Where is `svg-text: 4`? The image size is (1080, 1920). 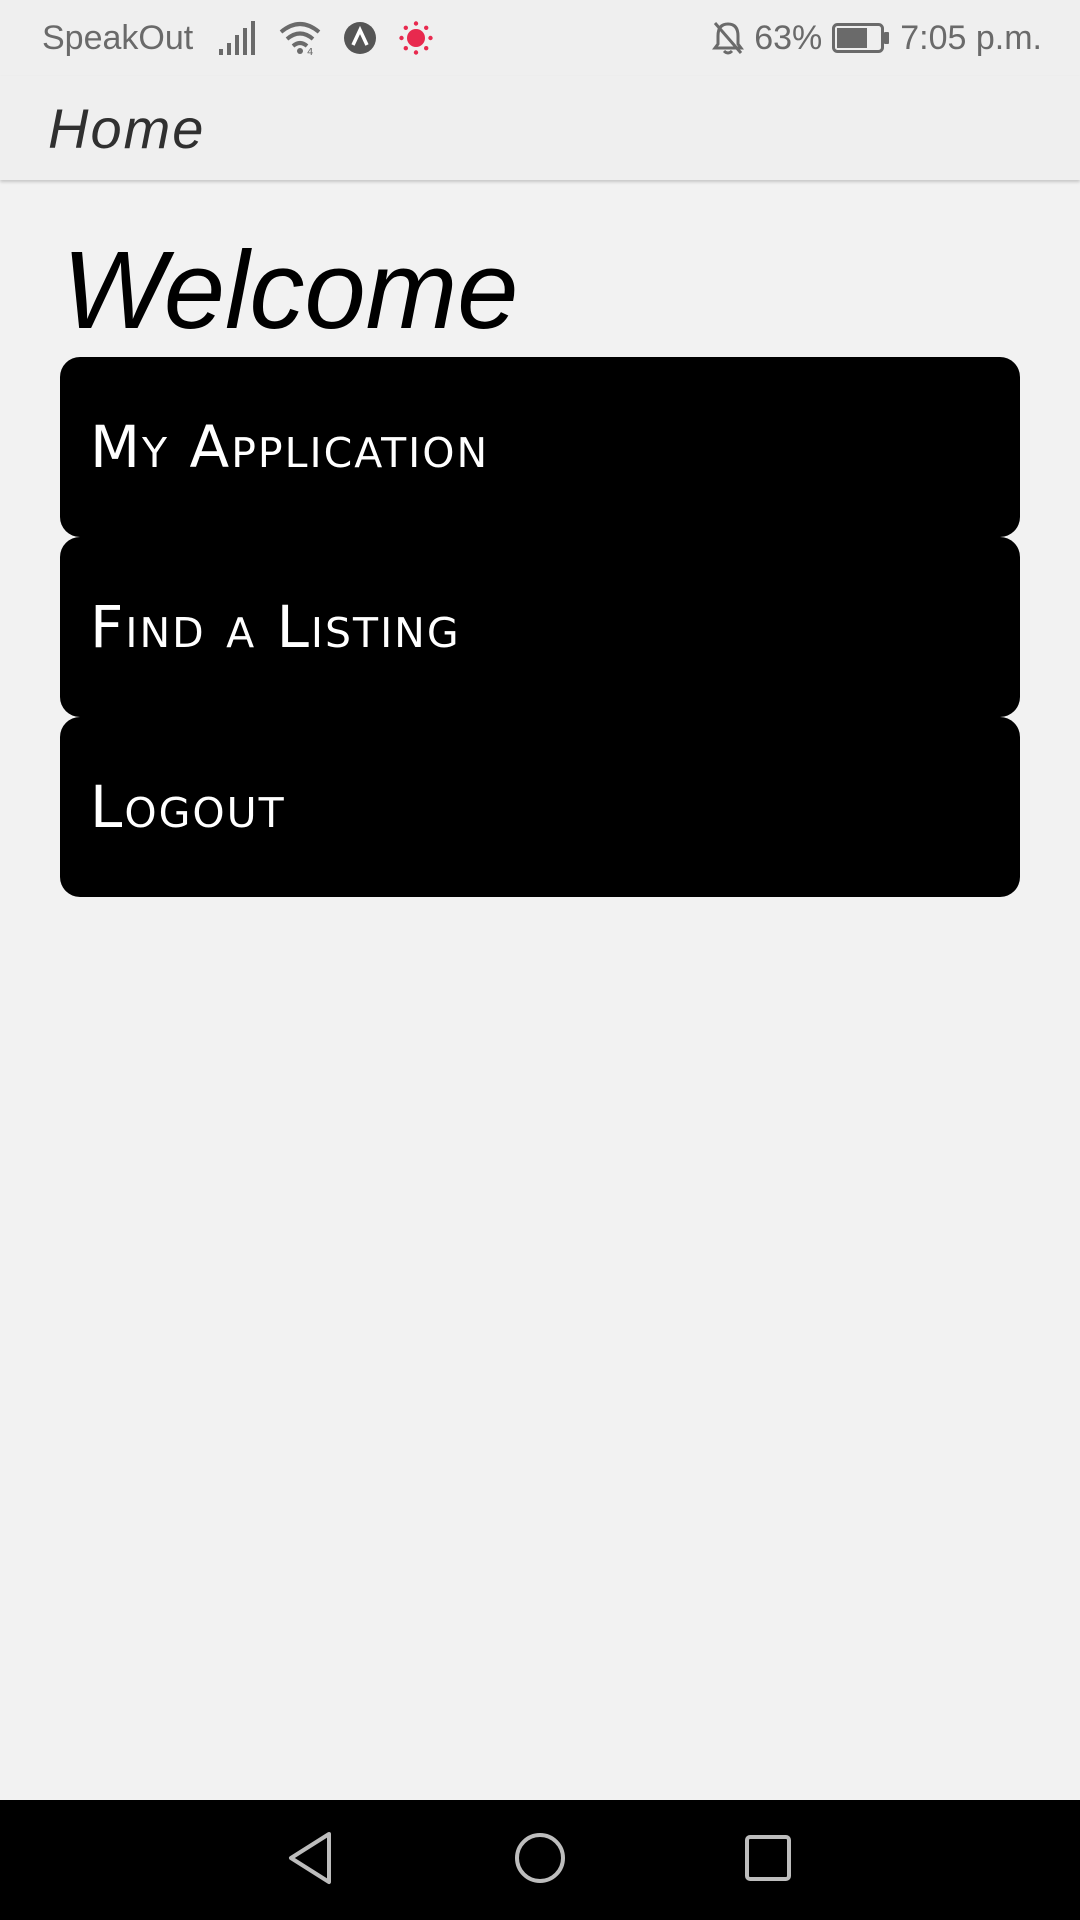
svg-text: 4 is located at coordinates (310, 51).